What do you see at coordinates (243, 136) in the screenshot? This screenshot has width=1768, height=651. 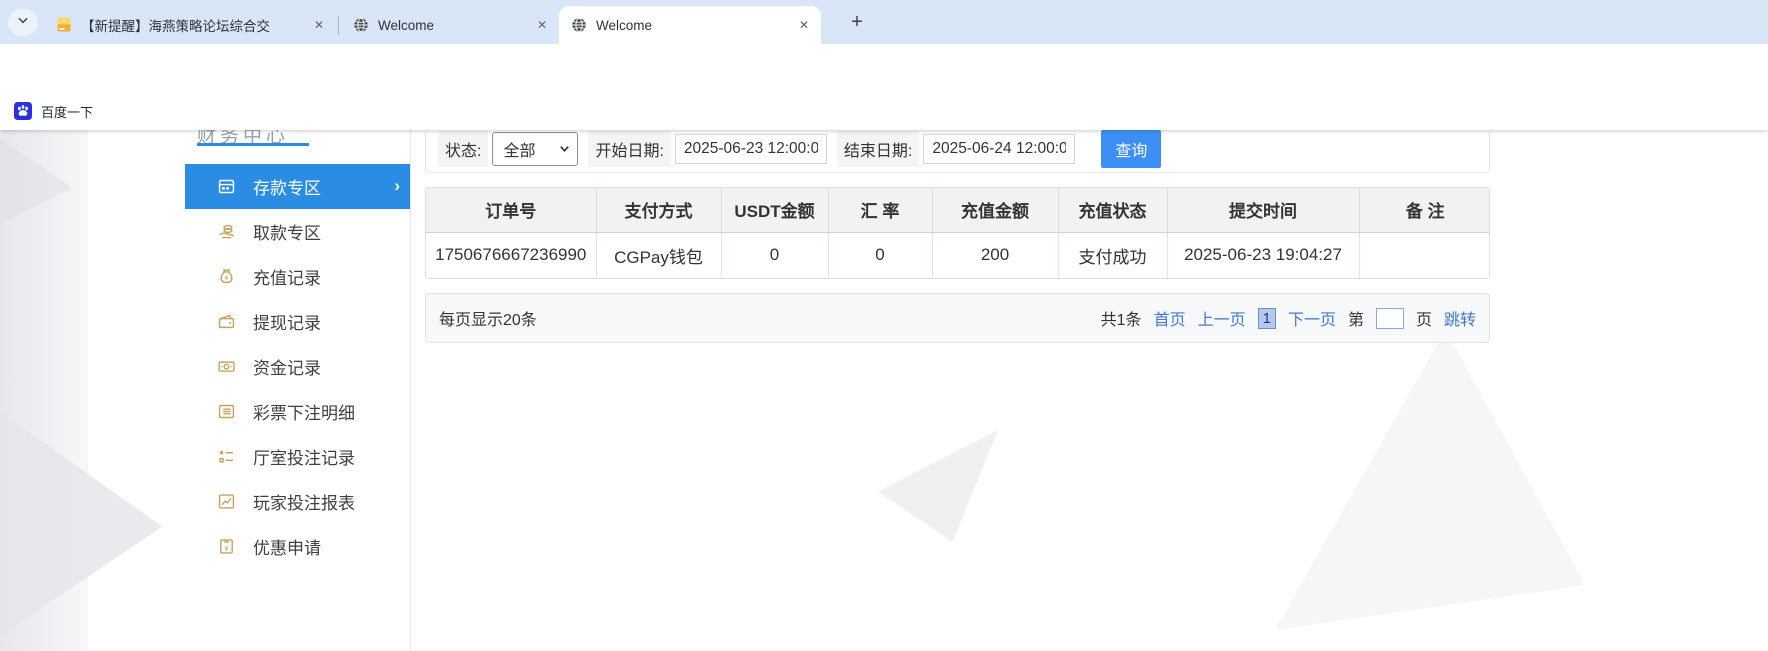 I see `sidebar-heading: 财务中心` at bounding box center [243, 136].